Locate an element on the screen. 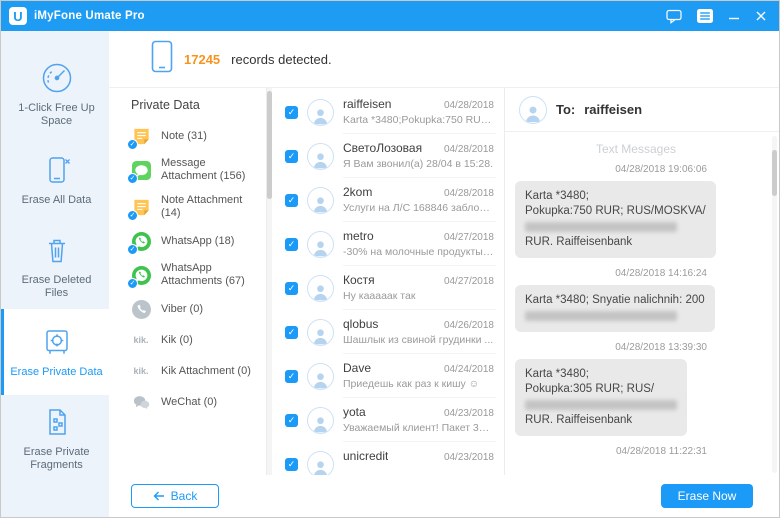 This screenshot has height=518, width=780. viber-icon is located at coordinates (141, 309).